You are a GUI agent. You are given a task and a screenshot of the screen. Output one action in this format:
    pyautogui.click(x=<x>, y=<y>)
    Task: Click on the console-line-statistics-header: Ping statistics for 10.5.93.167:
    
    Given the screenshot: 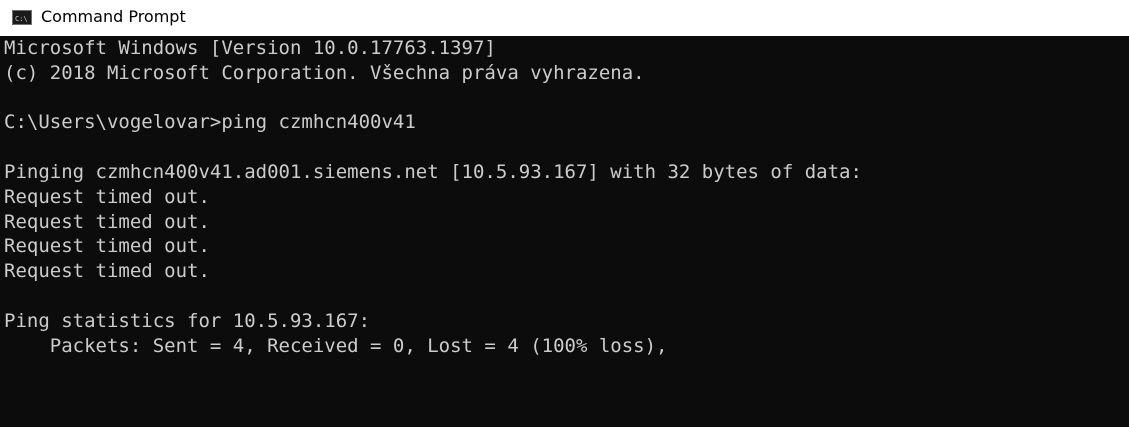 What is the action you would take?
    pyautogui.click(x=187, y=320)
    